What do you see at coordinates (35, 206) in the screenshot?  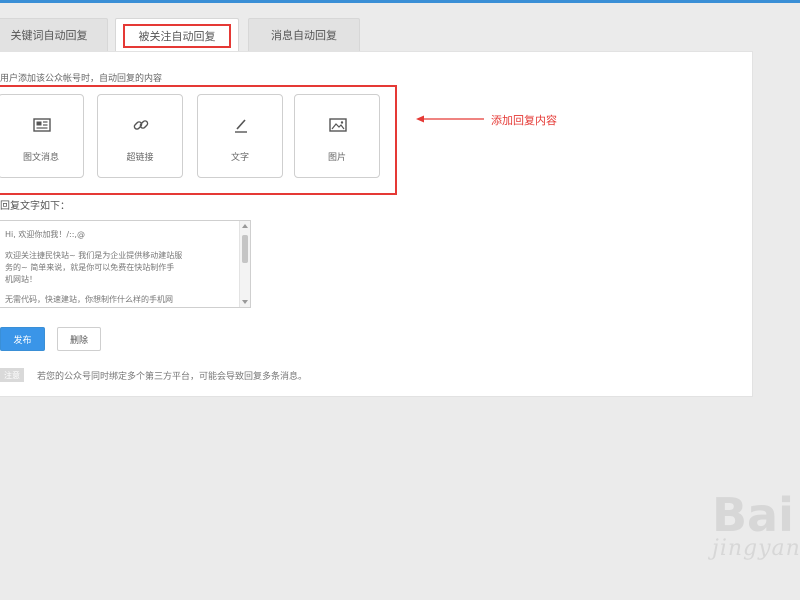 I see `reply-text-label: 回复文字如下：` at bounding box center [35, 206].